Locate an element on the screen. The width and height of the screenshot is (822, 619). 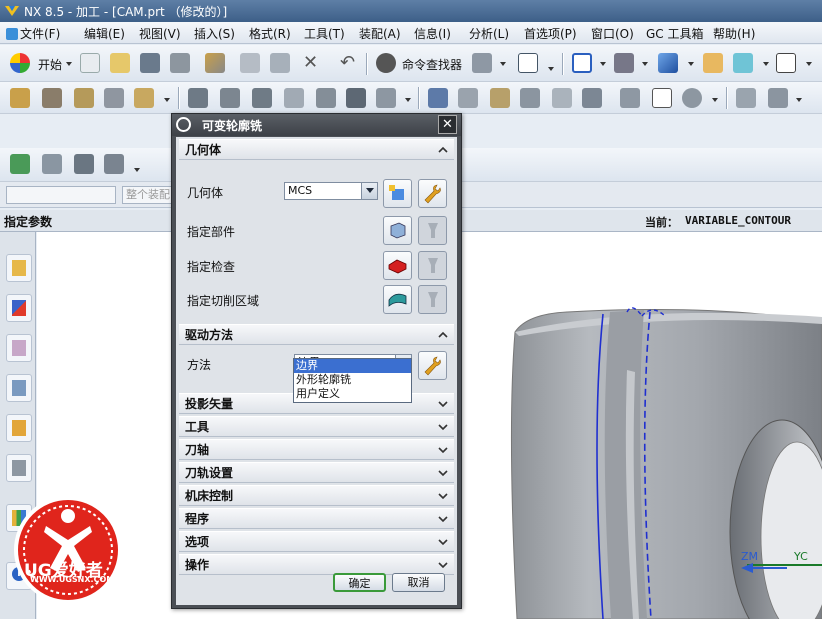
menu-insert: 插入(S) is located at coordinates (214, 33).